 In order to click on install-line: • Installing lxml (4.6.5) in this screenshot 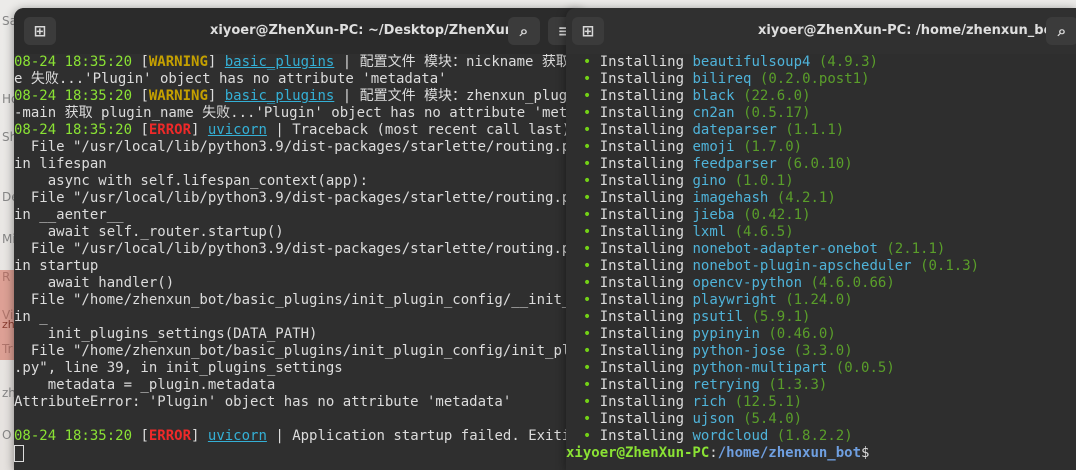, I will do `click(821, 232)`.